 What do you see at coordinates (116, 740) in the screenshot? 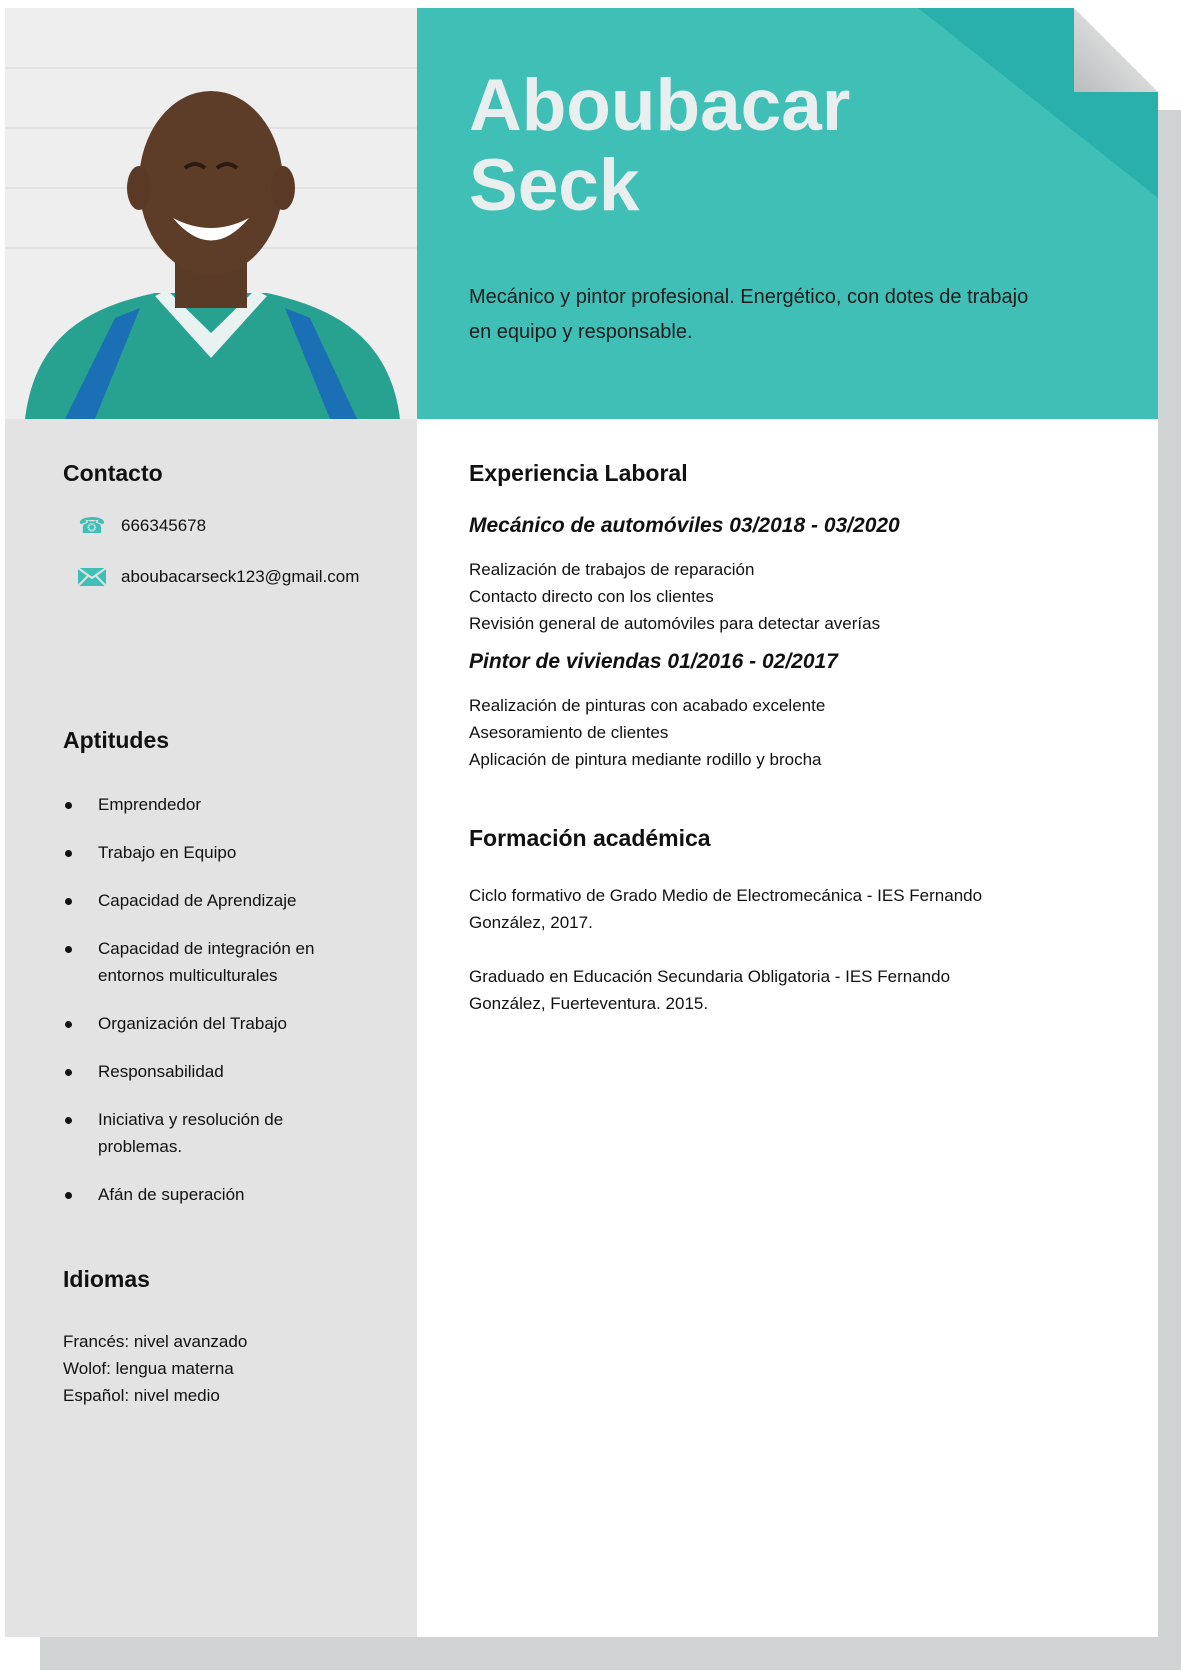
I see `skills-heading: Aptitudes` at bounding box center [116, 740].